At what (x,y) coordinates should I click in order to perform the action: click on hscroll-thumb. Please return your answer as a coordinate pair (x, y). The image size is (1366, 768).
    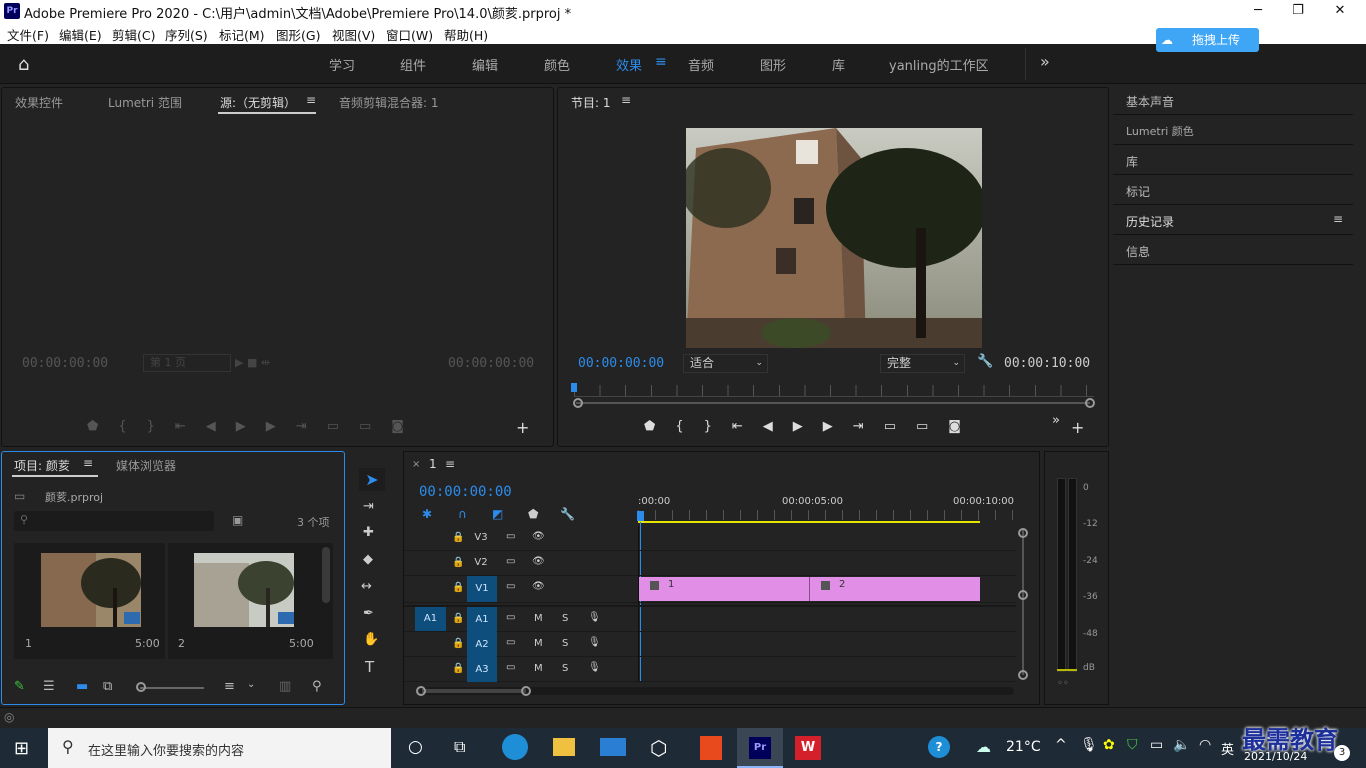
    Looking at the image, I should click on (474, 691).